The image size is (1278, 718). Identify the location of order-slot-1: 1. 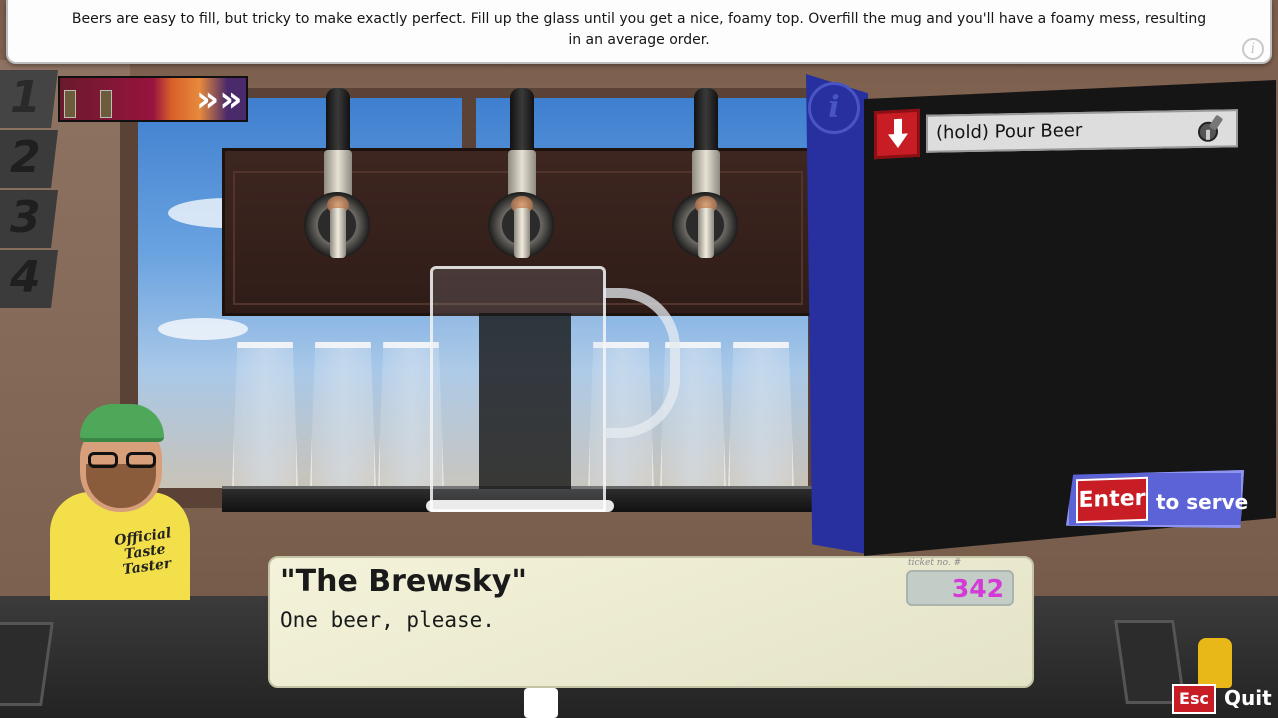
(29, 99).